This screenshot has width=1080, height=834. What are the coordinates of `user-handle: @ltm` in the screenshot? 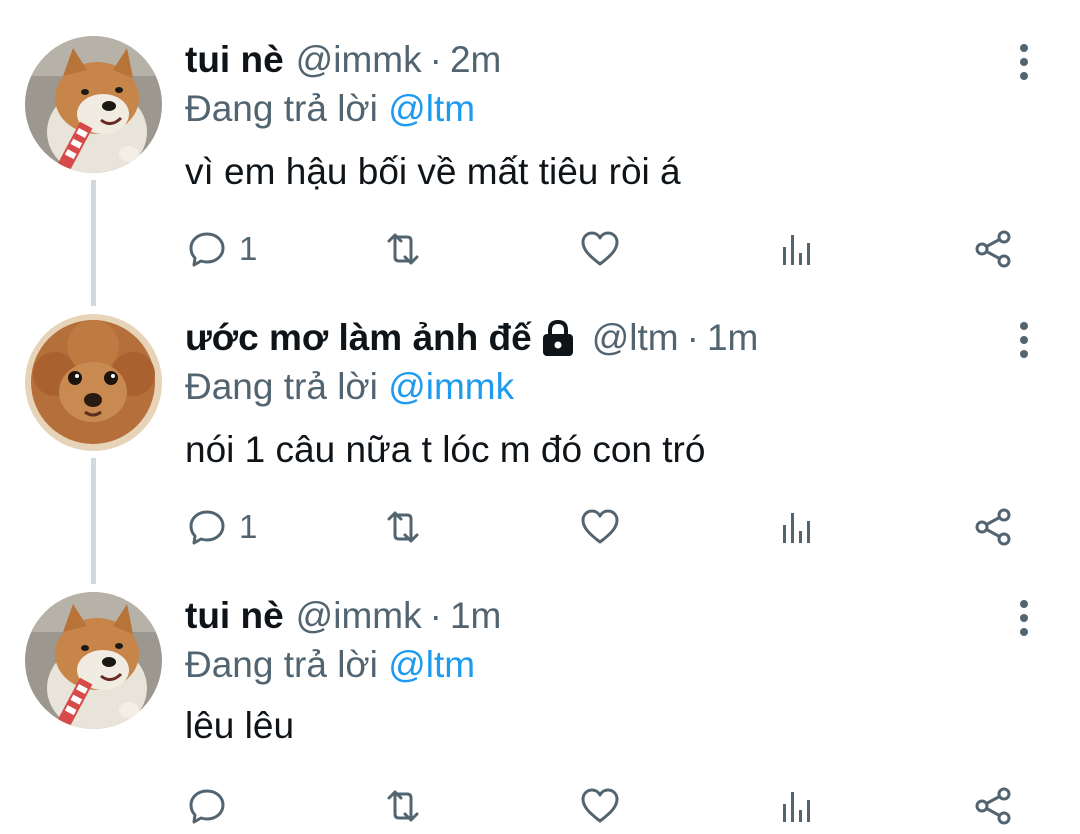 It's located at (635, 338).